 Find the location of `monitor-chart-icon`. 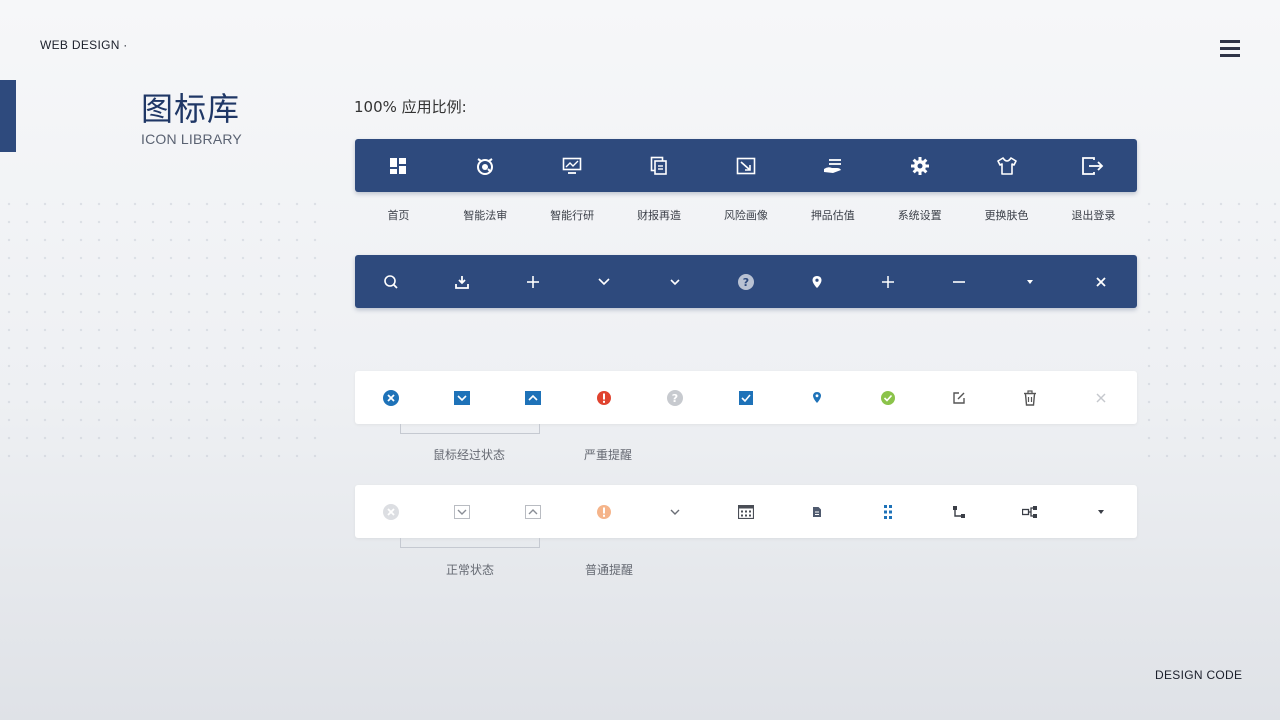

monitor-chart-icon is located at coordinates (572, 165).